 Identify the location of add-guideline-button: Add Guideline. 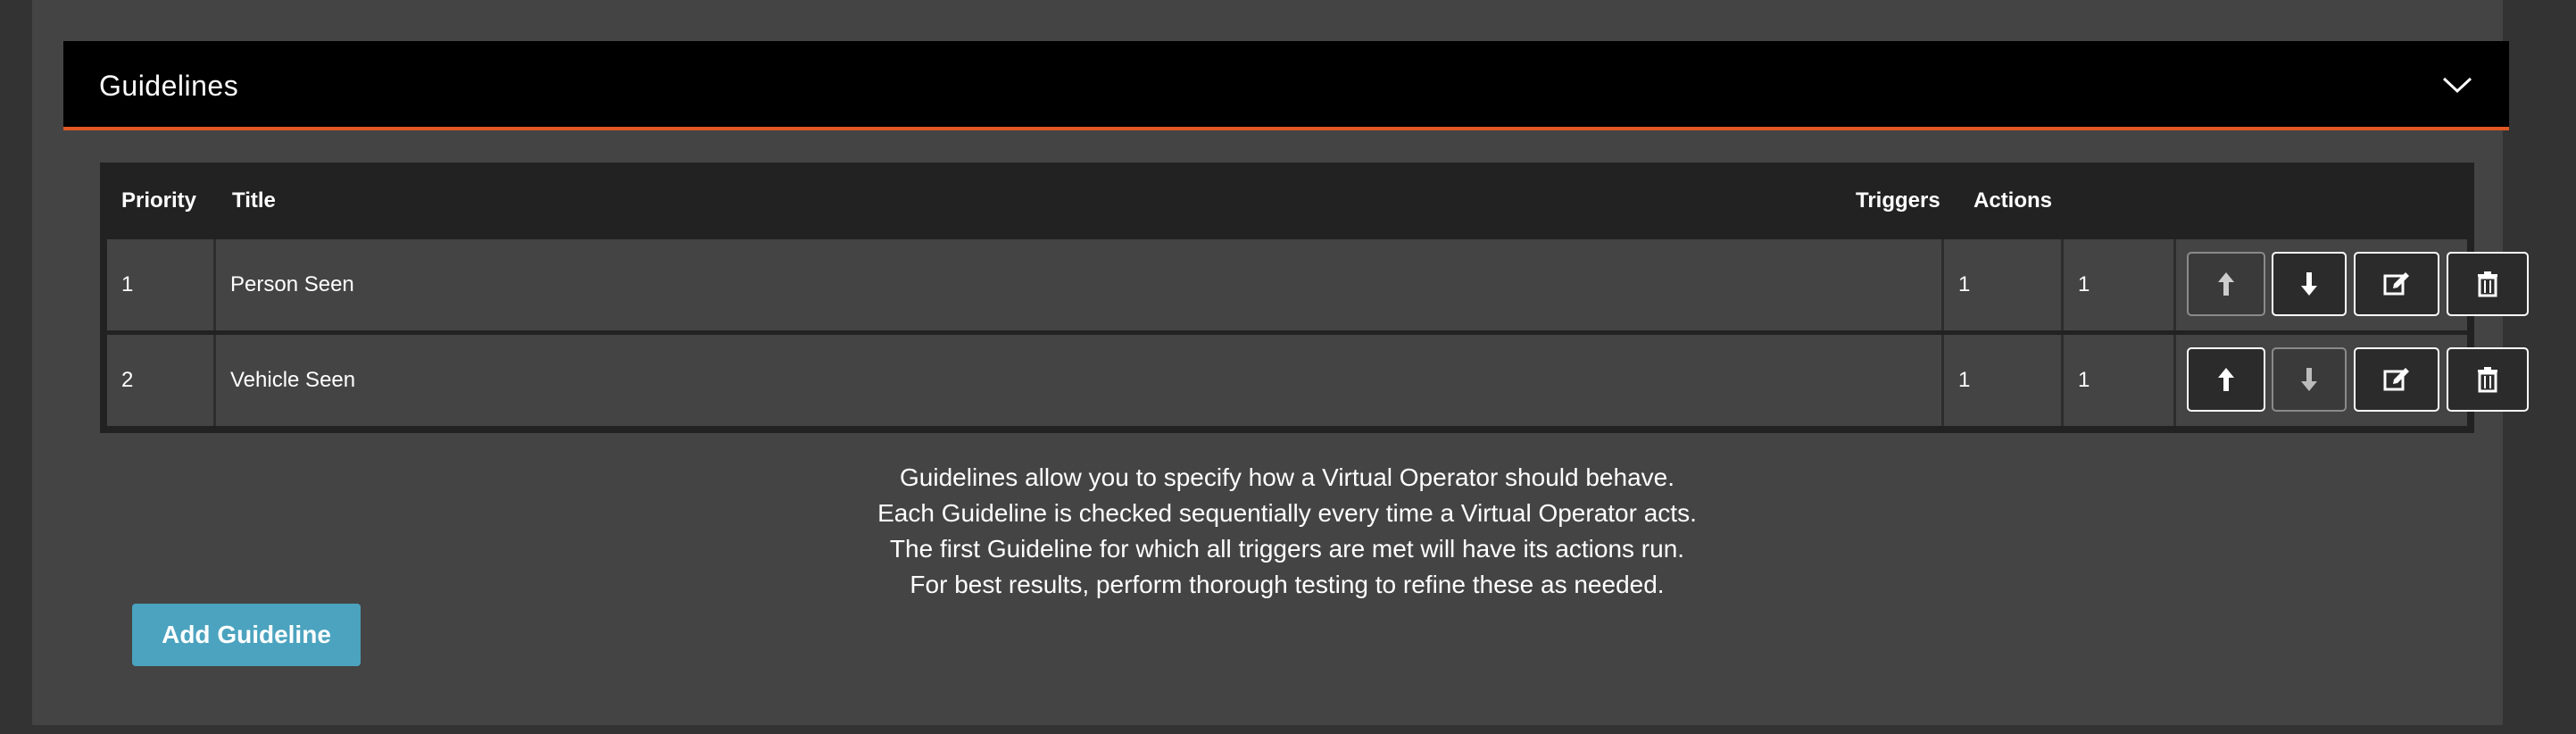
(247, 635).